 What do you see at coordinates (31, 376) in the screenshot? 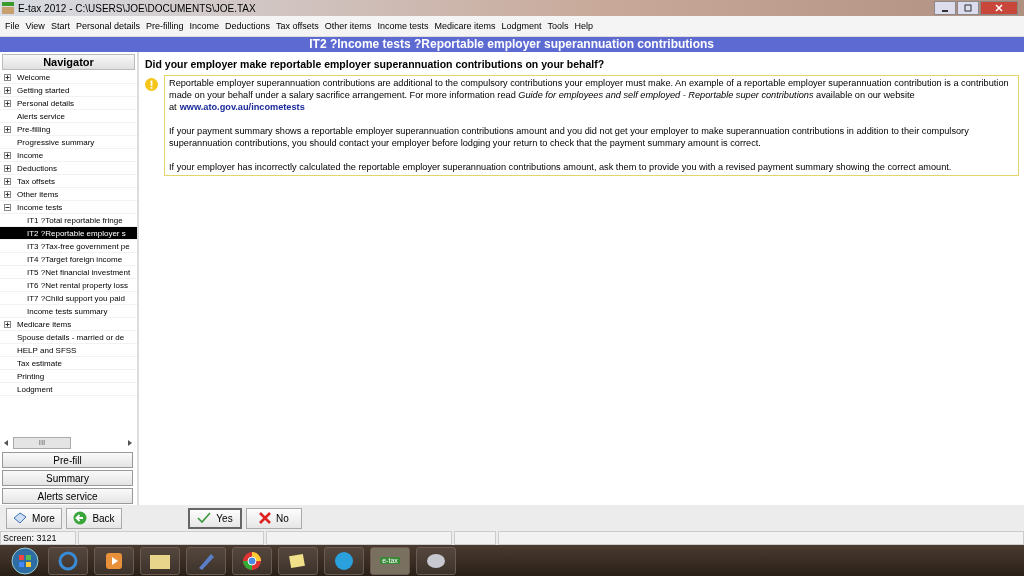
I see `tree-item: Printing` at bounding box center [31, 376].